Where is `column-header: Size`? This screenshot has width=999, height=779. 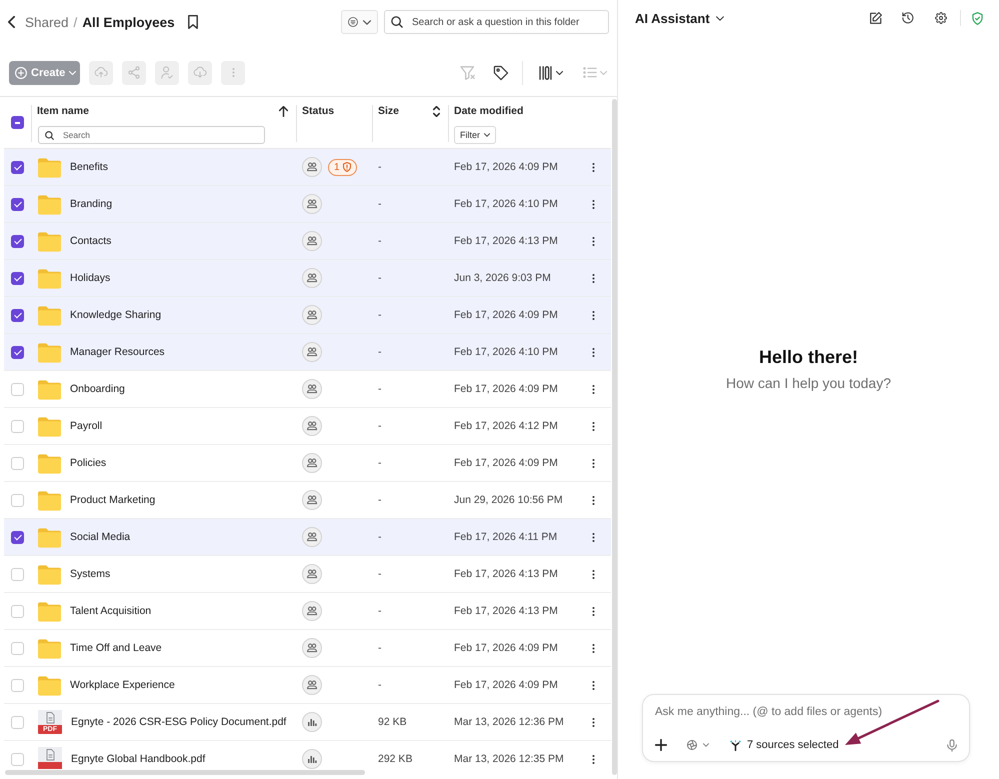
column-header: Size is located at coordinates (389, 111).